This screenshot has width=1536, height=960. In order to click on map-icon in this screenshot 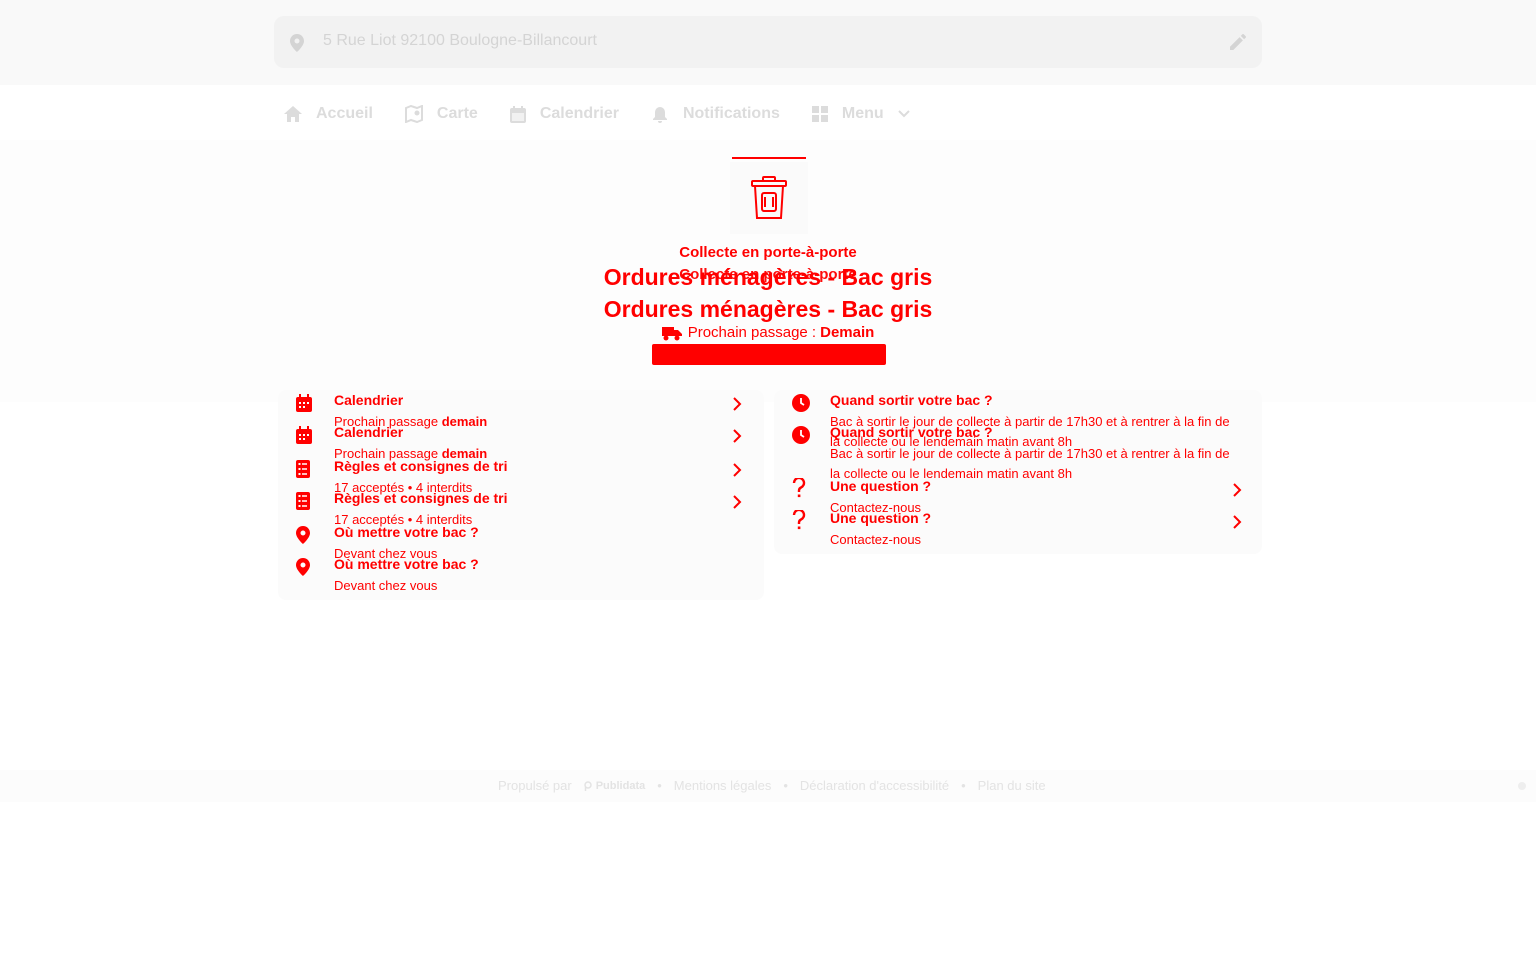, I will do `click(413, 114)`.